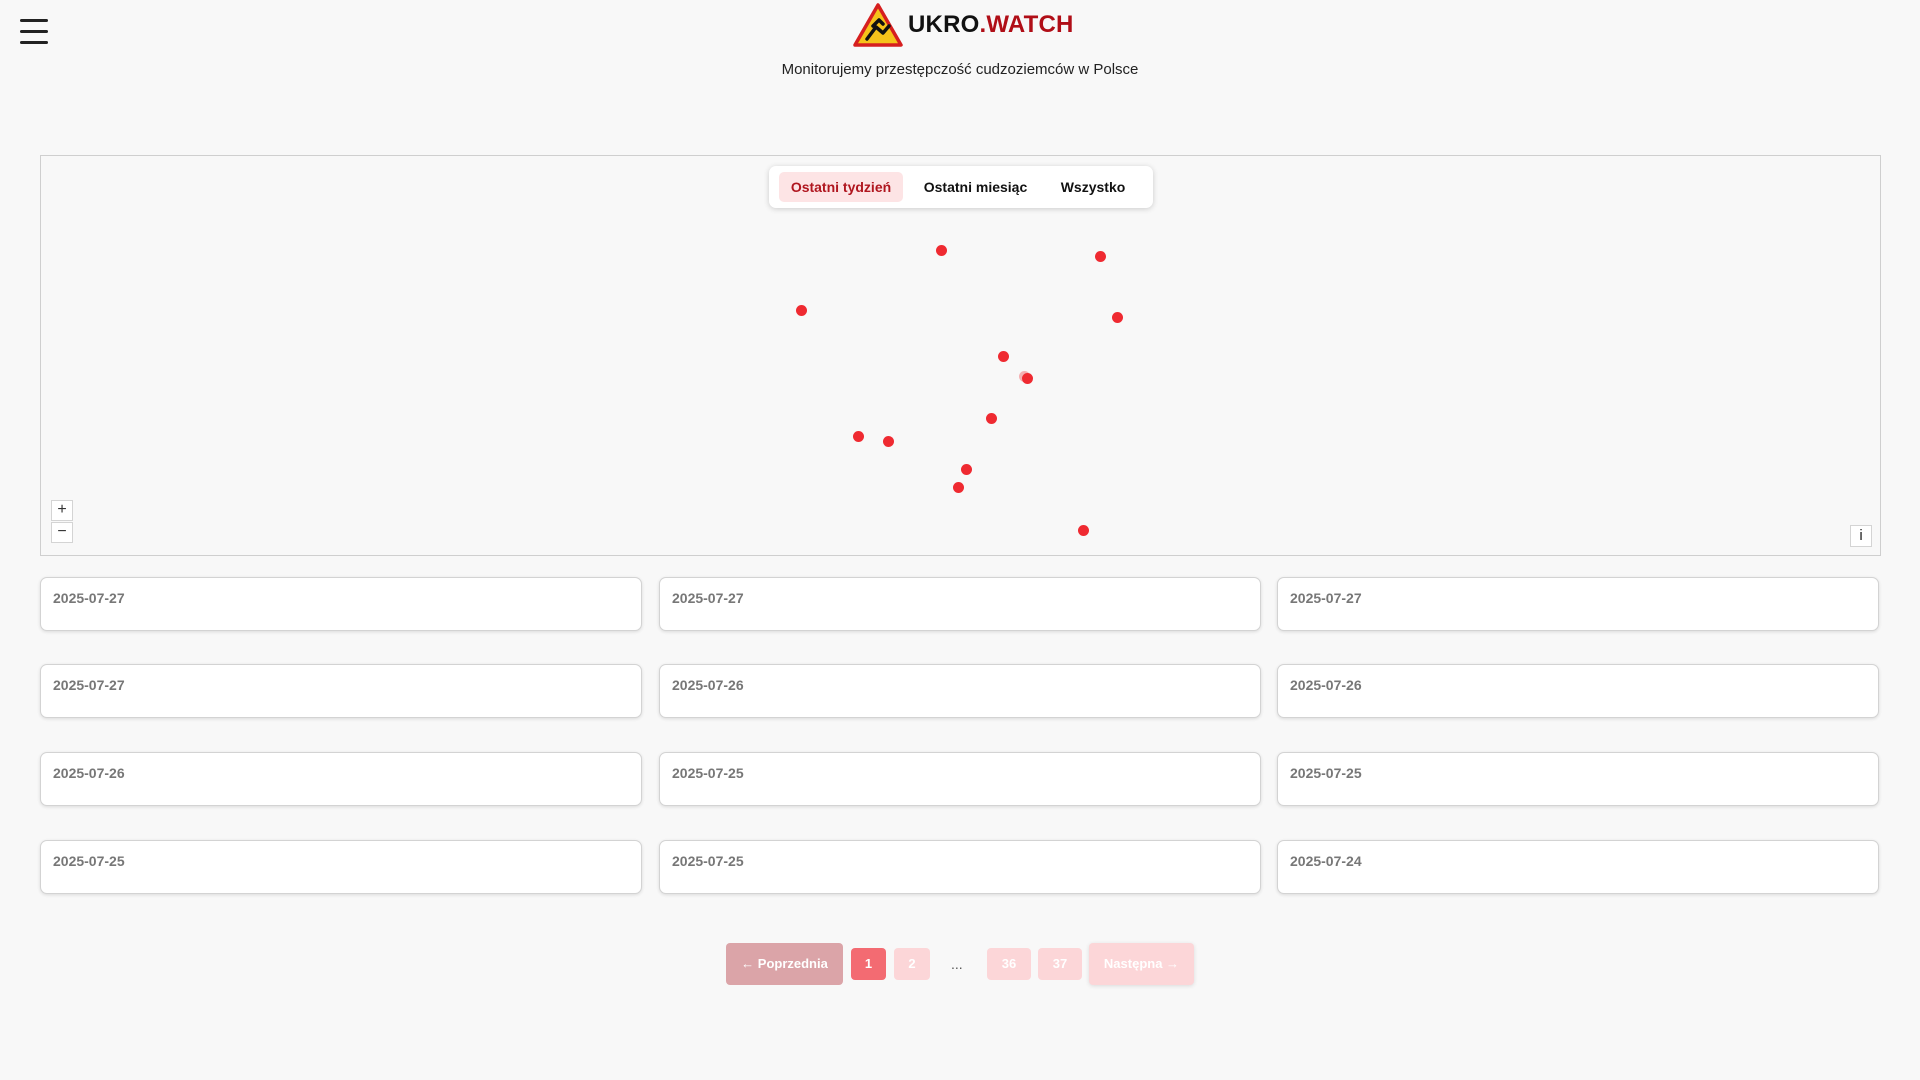  I want to click on map-attribution-info-button: i, so click(1861, 536).